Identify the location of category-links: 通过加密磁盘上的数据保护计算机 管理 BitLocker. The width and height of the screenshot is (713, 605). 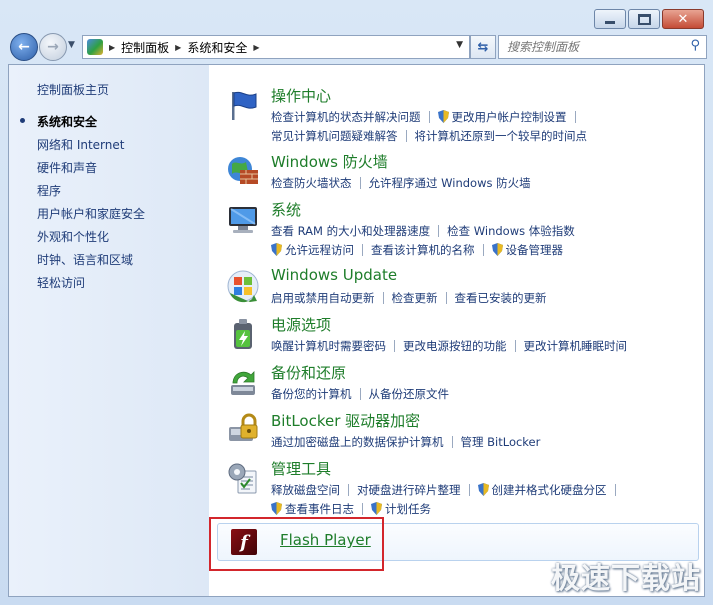
(486, 442).